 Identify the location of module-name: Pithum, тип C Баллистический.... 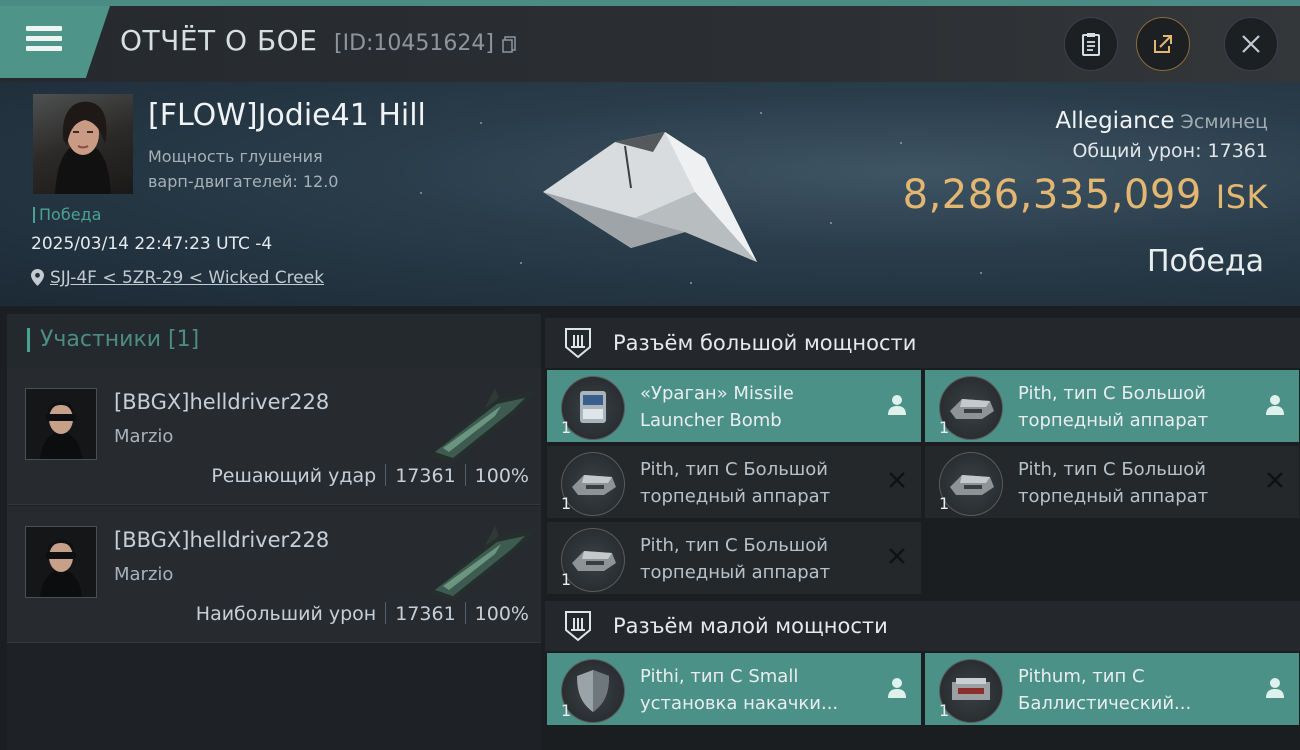
(1105, 690).